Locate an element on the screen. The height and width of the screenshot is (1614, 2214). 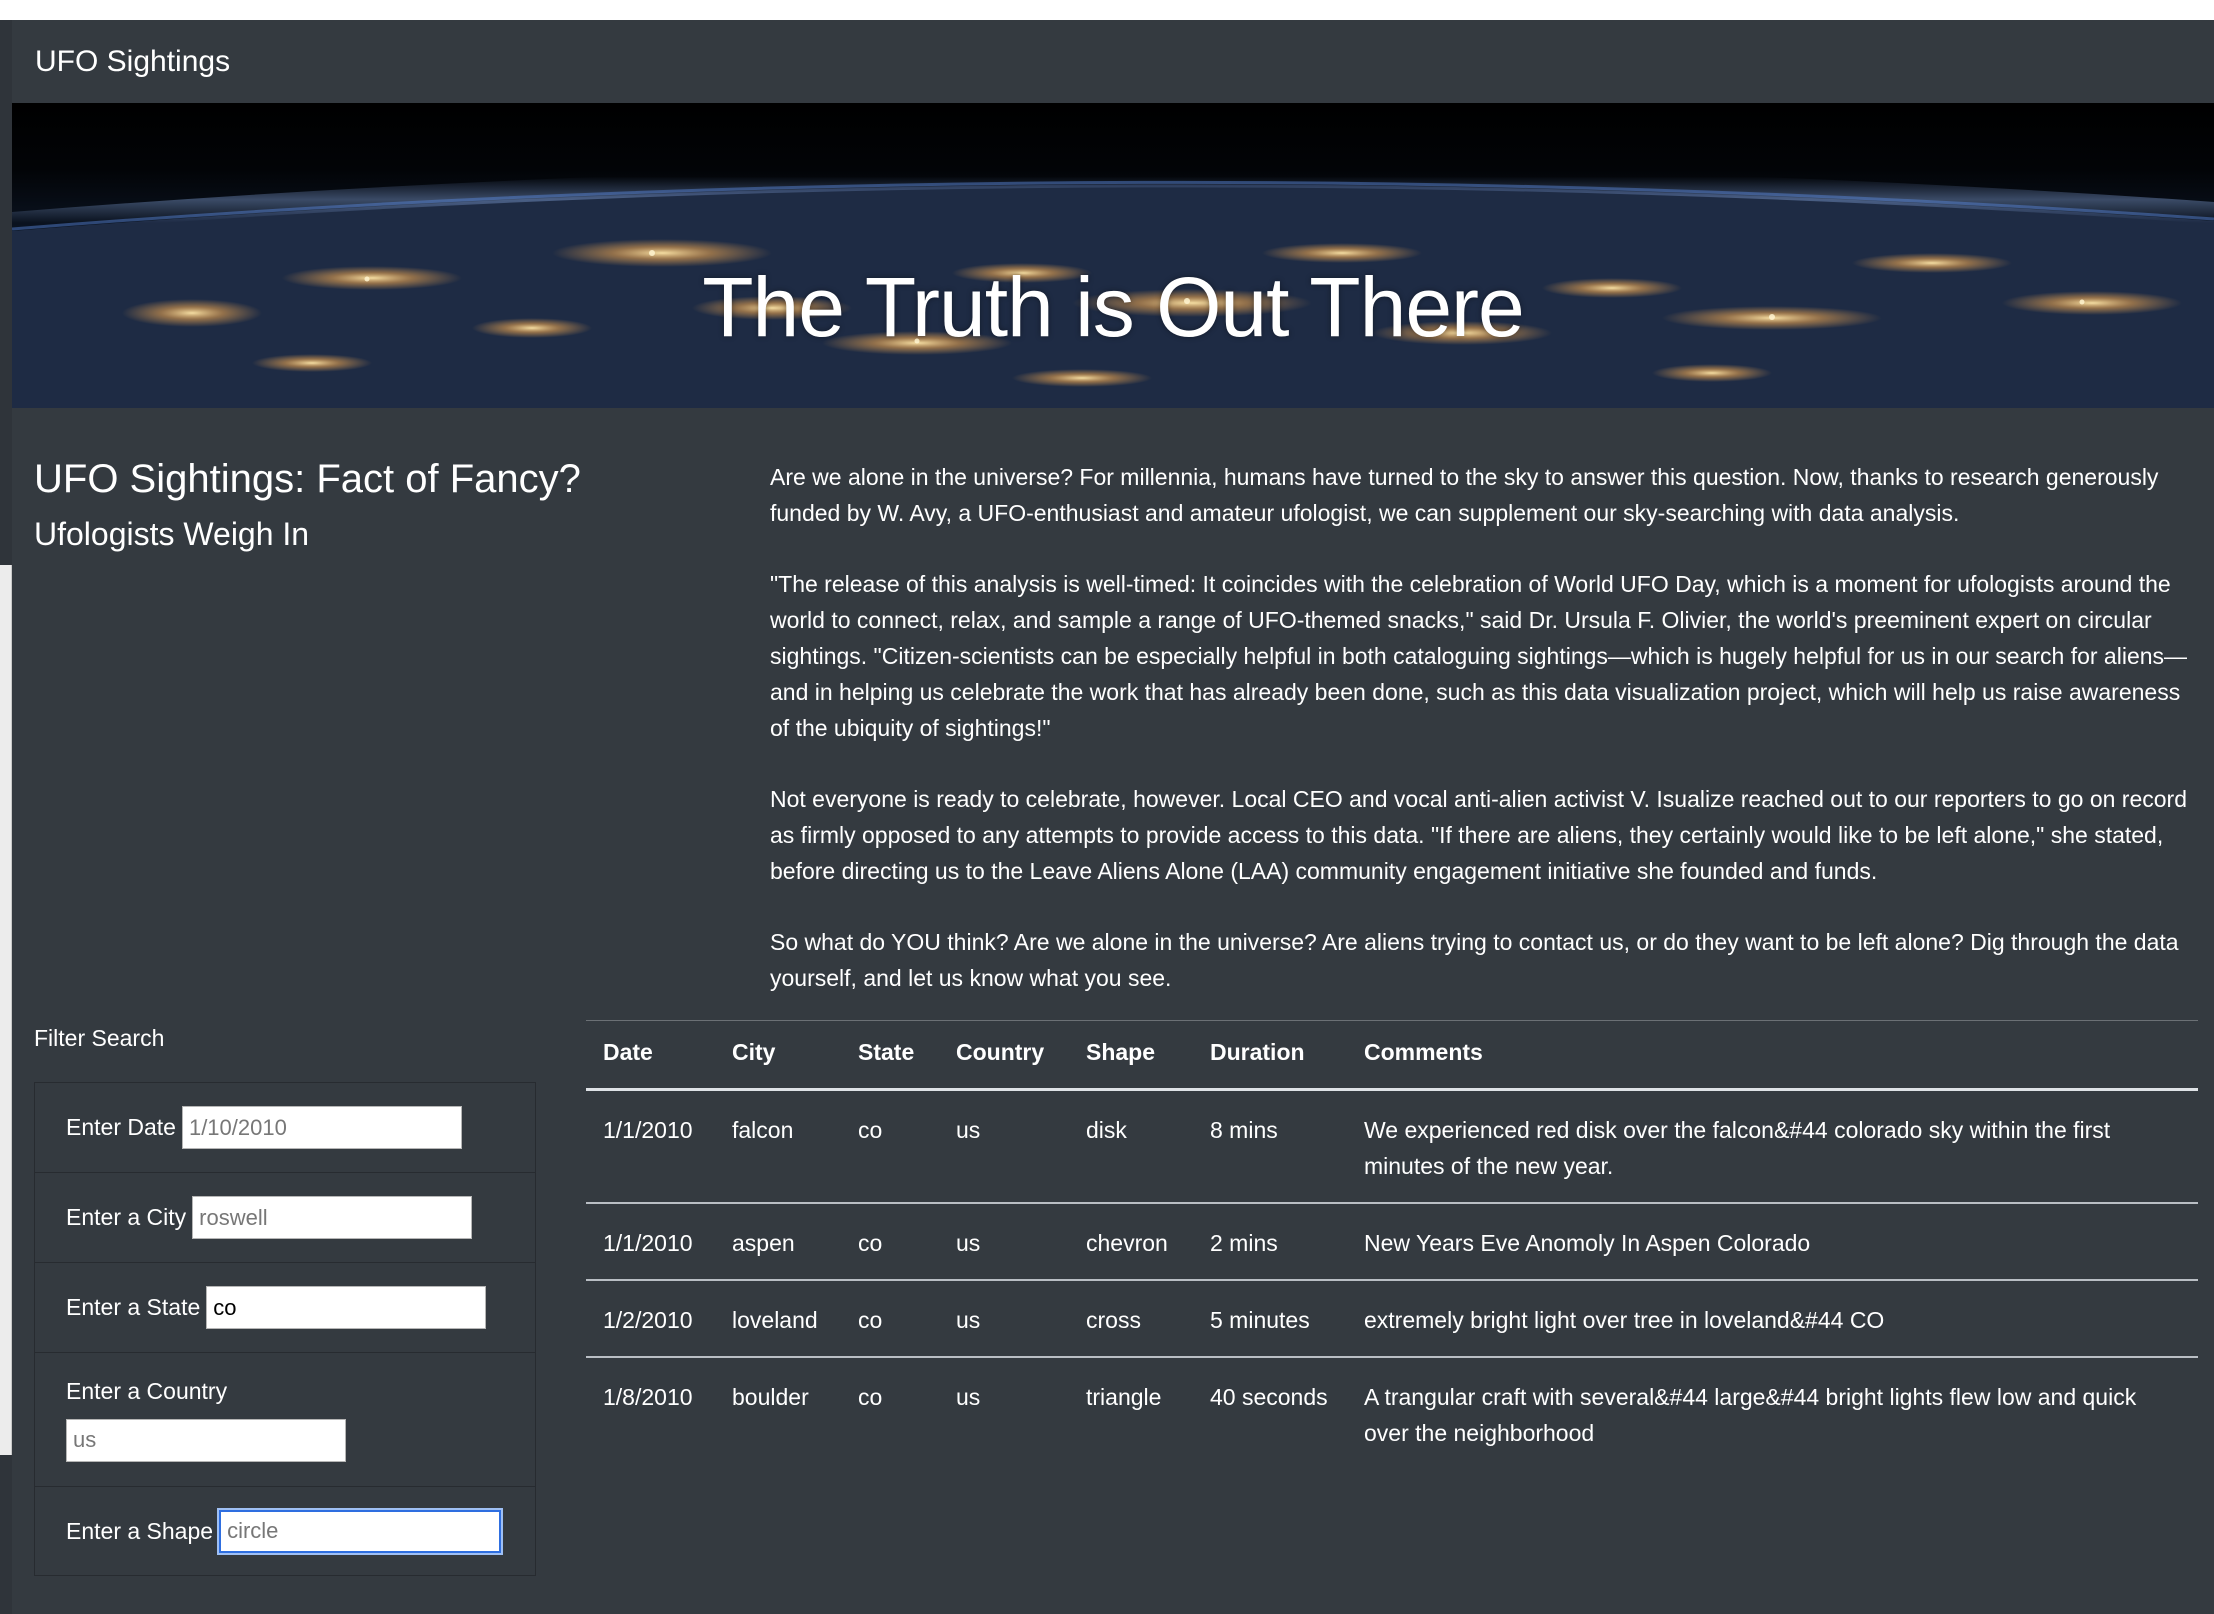
column-header-country: Country is located at coordinates (1004, 1055).